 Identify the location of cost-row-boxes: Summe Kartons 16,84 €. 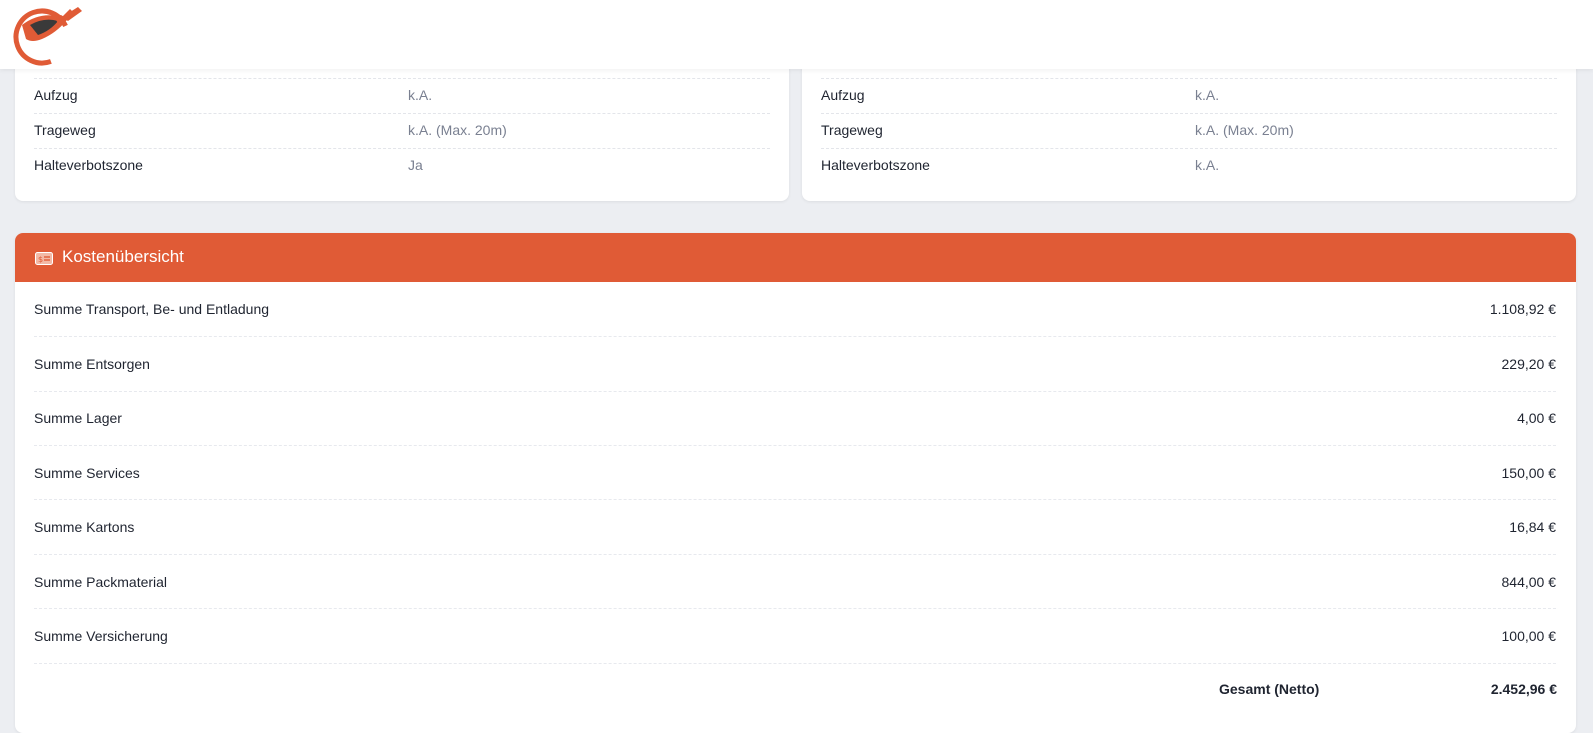
(795, 527).